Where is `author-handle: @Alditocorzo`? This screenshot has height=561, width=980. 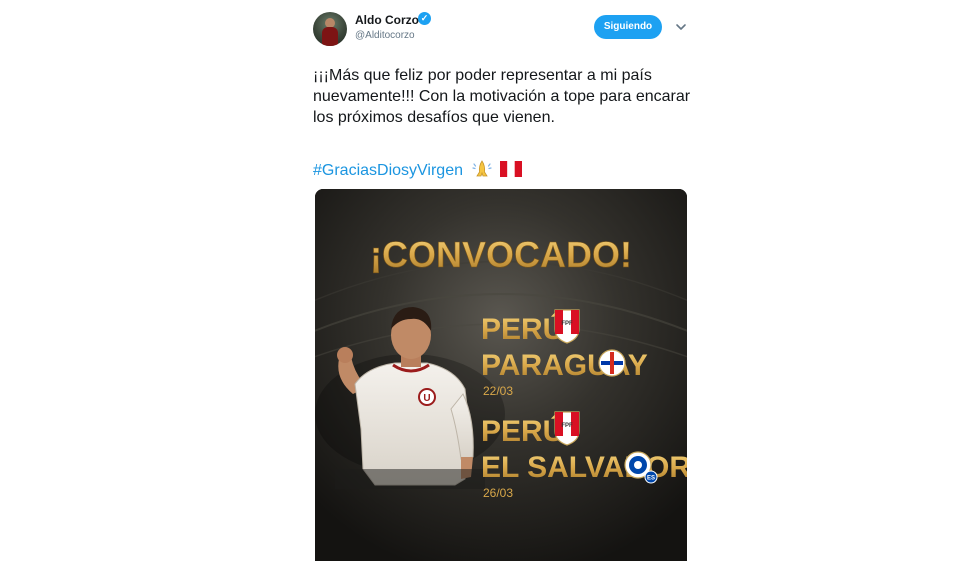 author-handle: @Alditocorzo is located at coordinates (385, 35).